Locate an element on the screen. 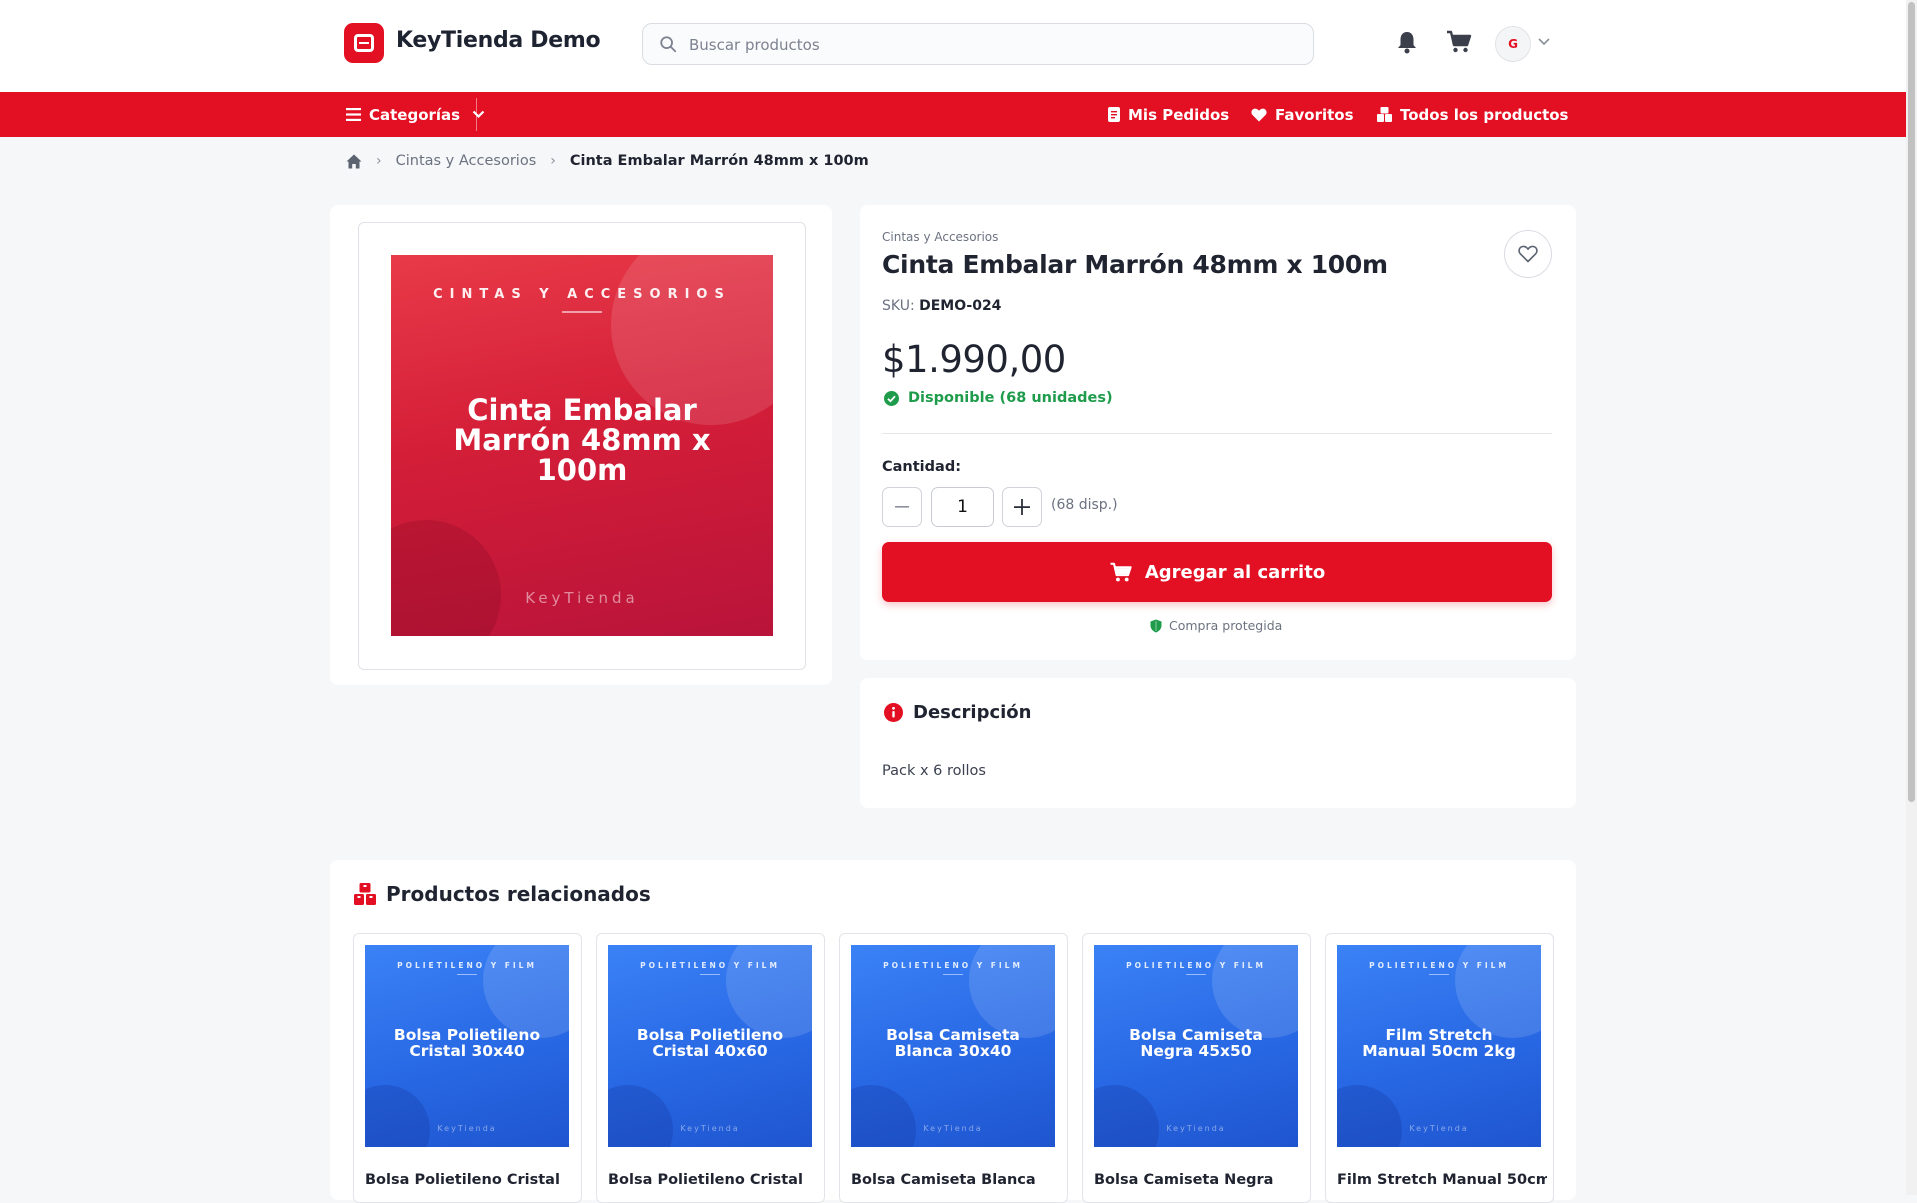 The width and height of the screenshot is (1917, 1203). image-category-caption: CINTAS Y ACCESORIOS is located at coordinates (582, 294).